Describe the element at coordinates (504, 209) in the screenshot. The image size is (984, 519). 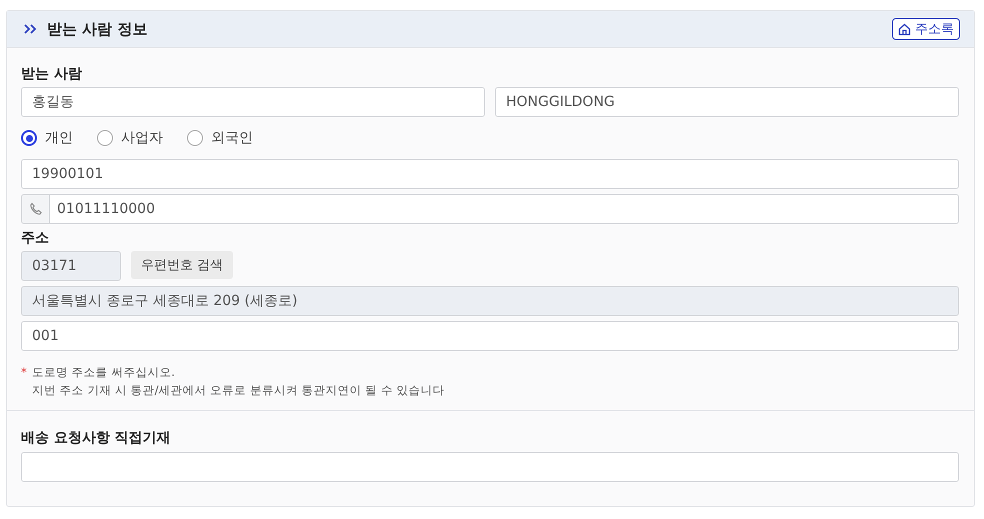
I see `phone-field: 01011110000` at that location.